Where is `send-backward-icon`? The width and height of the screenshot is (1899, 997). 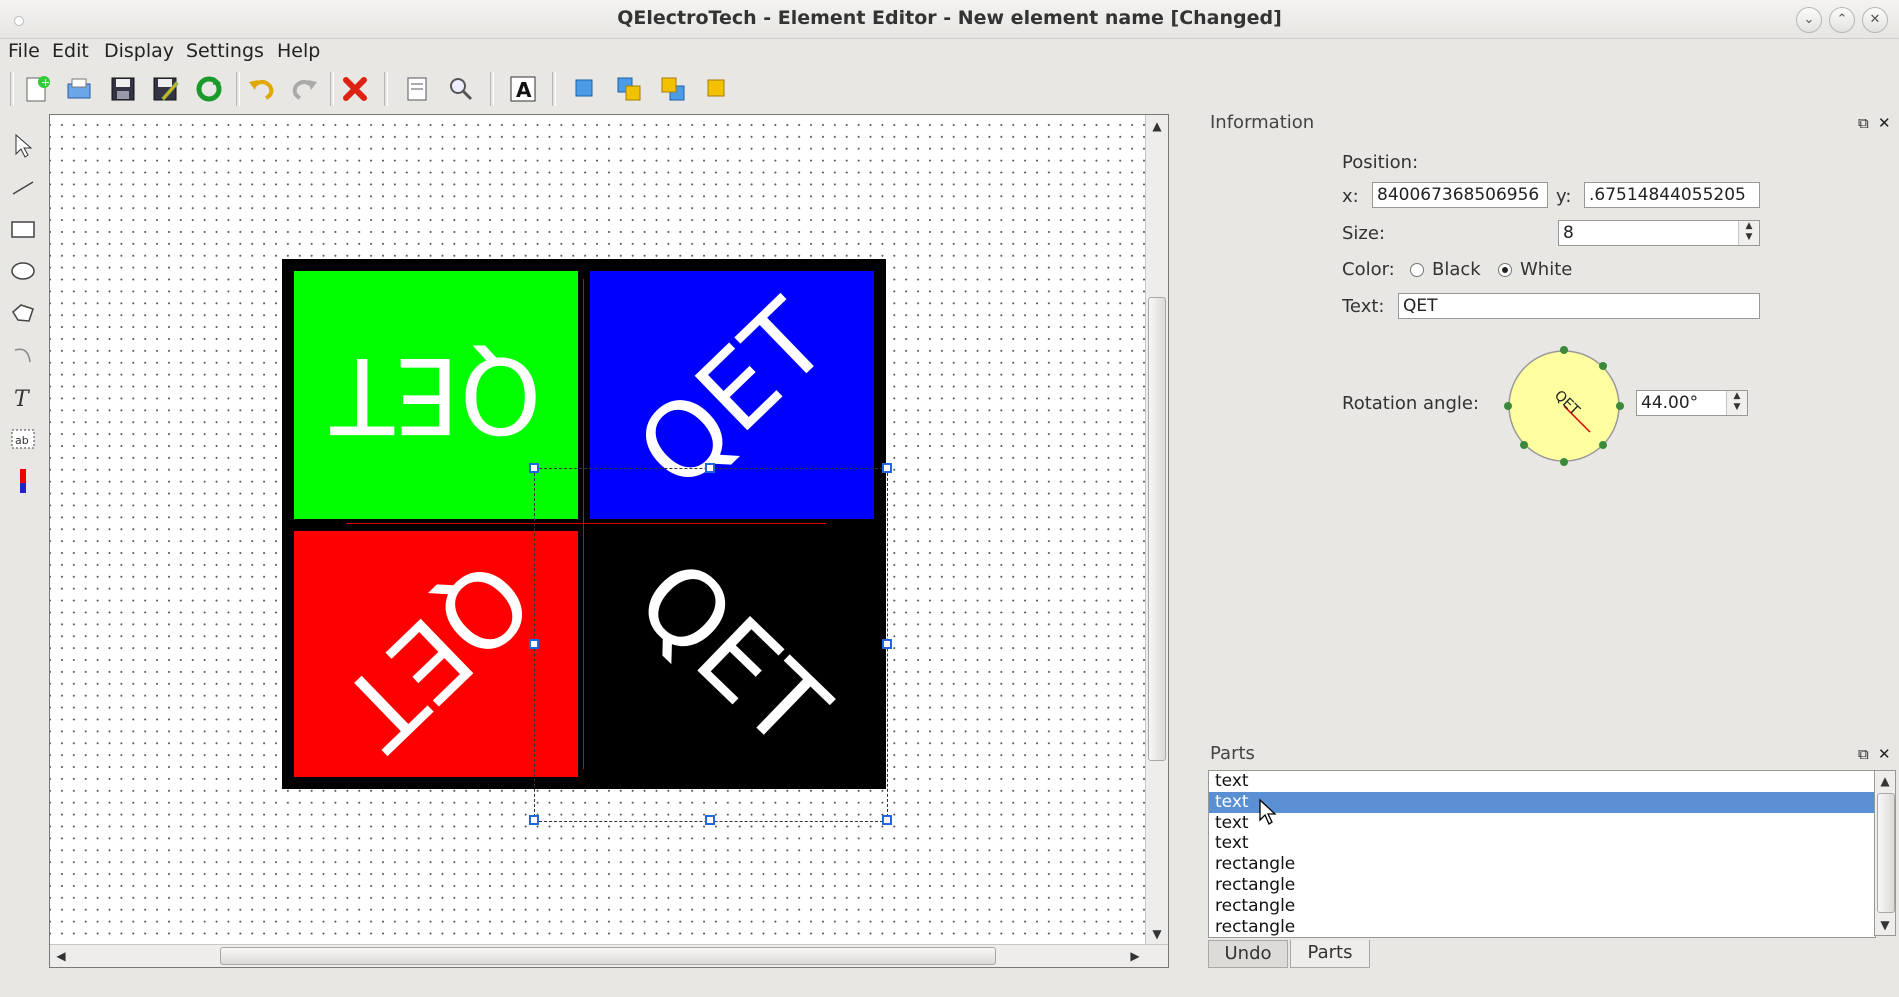 send-backward-icon is located at coordinates (717, 89).